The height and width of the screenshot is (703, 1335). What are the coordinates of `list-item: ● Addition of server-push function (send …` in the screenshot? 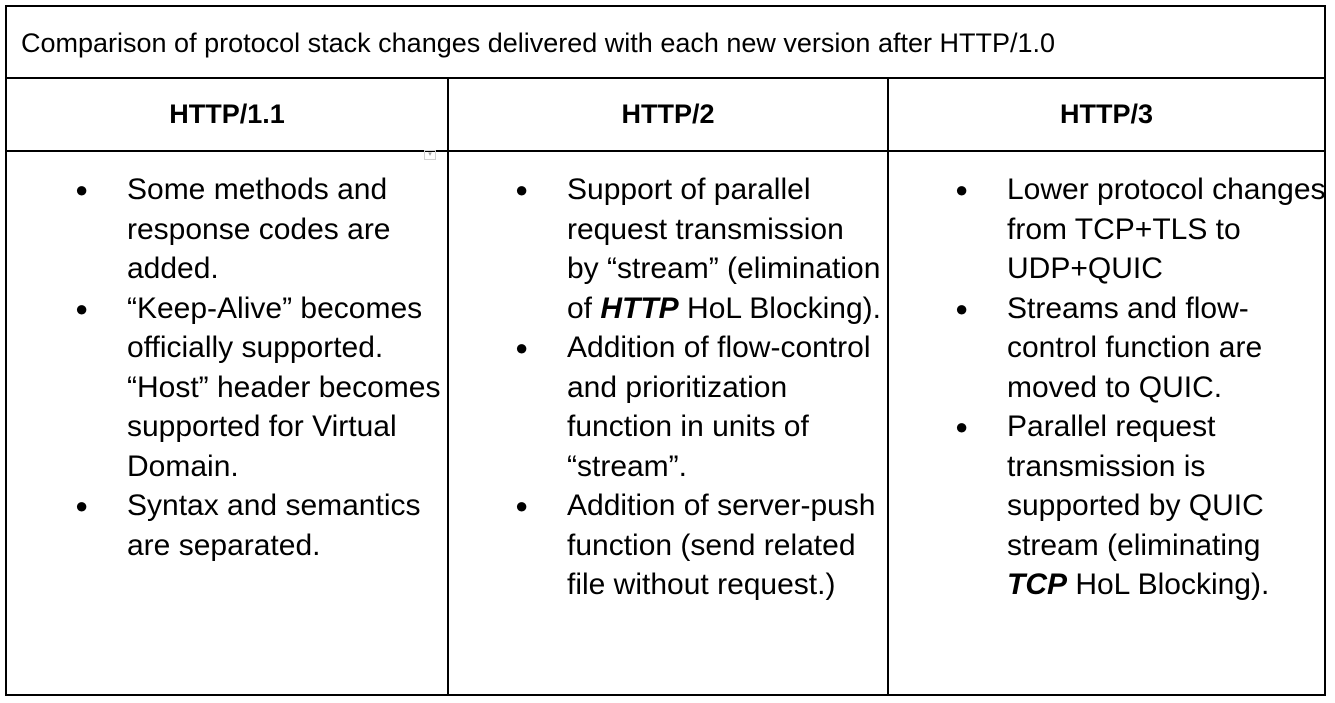 It's located at (695, 545).